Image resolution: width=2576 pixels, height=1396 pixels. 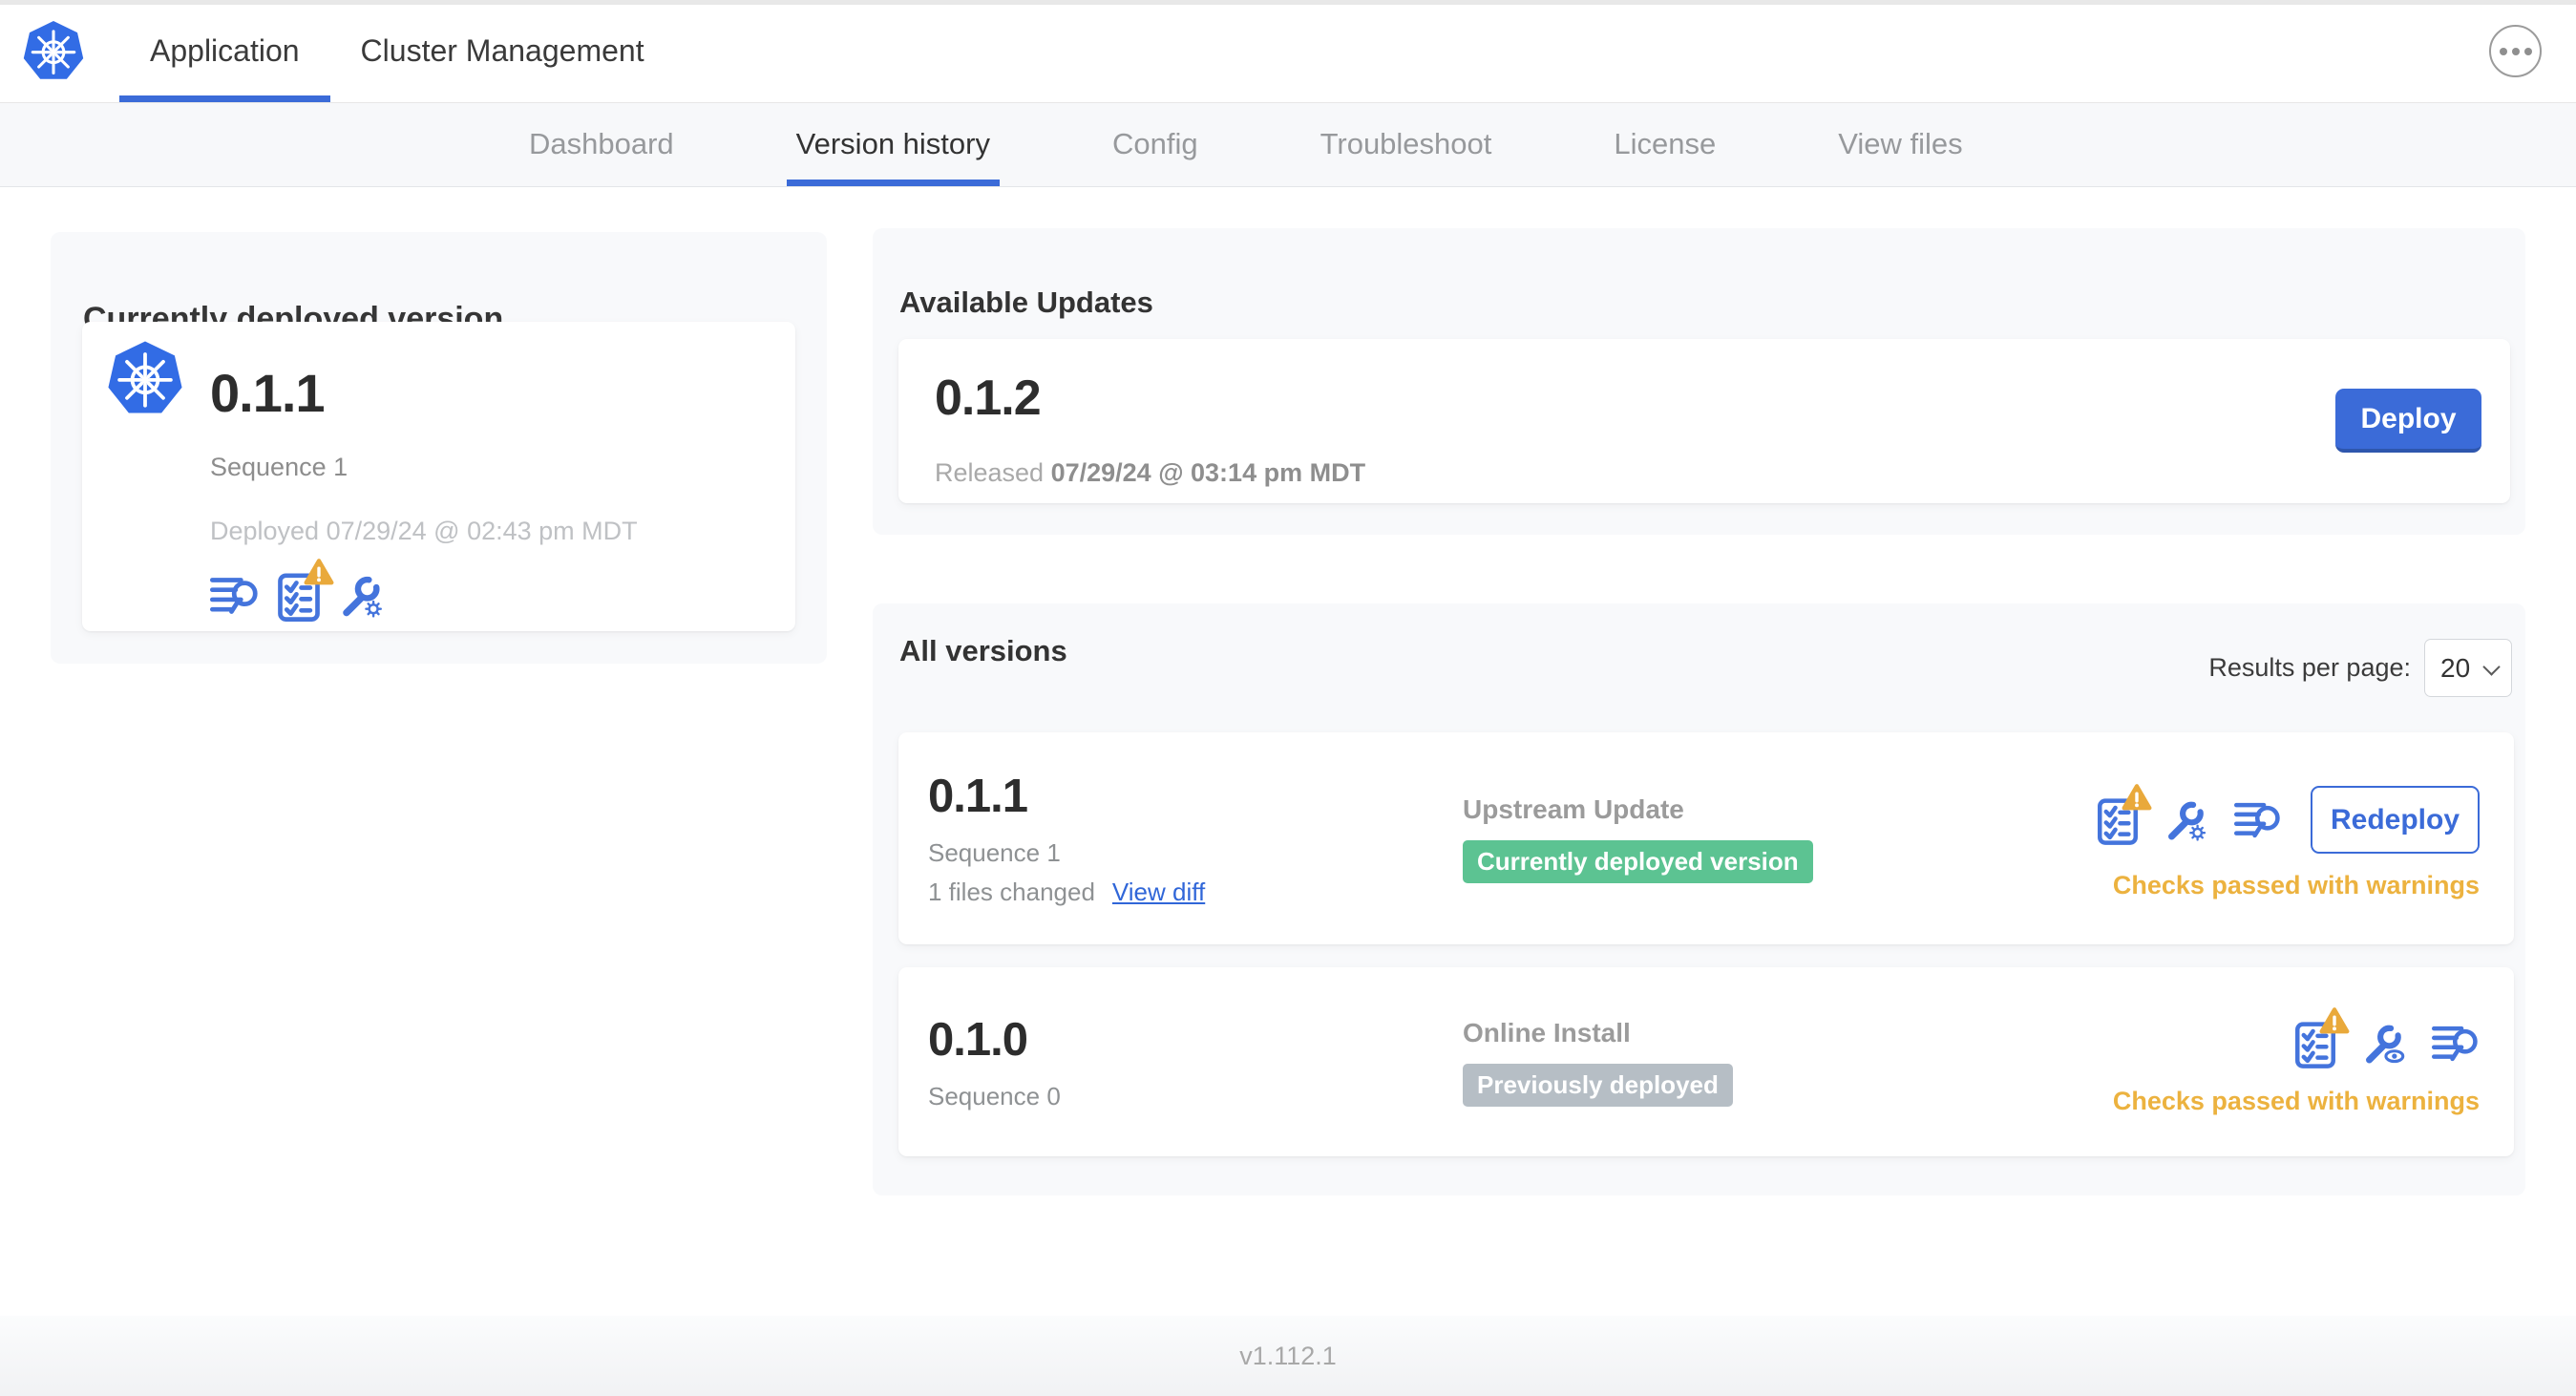 I want to click on update-released-line: Released 07/29/24 @ 03:14 pm MDT, so click(x=1150, y=472).